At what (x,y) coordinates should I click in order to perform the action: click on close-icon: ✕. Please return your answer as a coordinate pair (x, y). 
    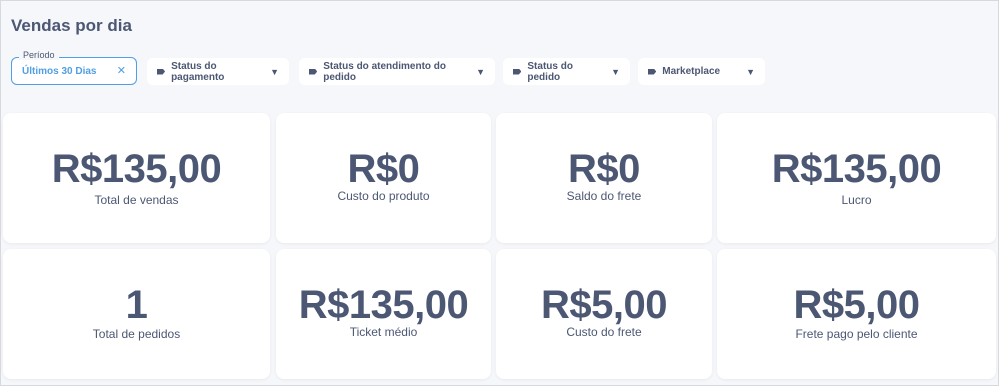
    Looking at the image, I should click on (121, 70).